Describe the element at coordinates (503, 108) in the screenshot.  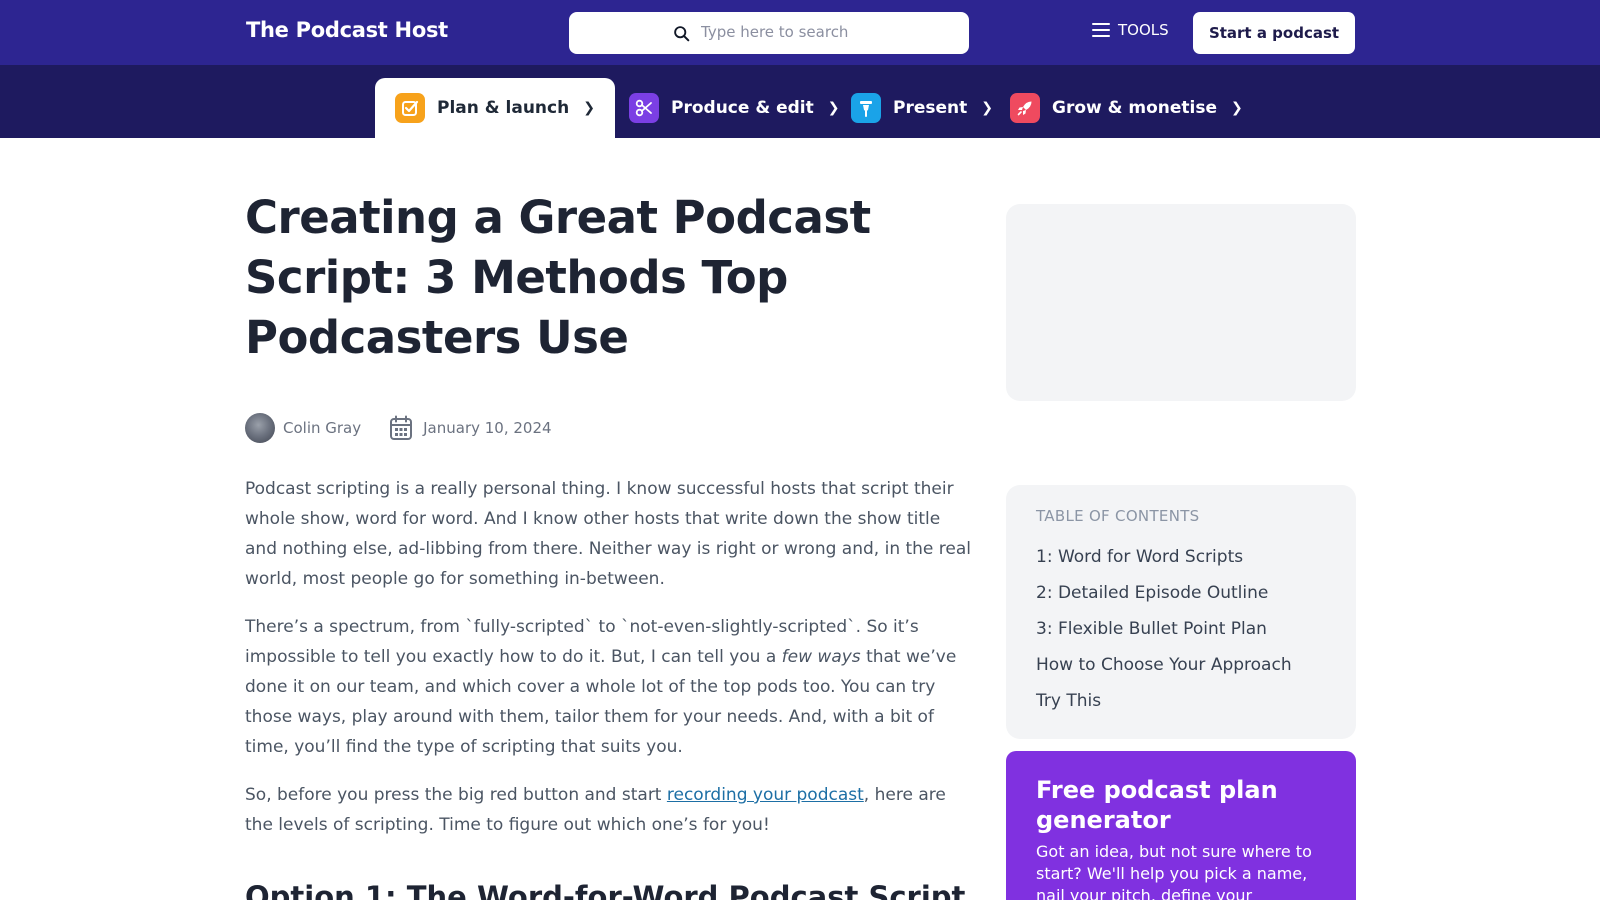
I see `category-label: Plan & launch` at that location.